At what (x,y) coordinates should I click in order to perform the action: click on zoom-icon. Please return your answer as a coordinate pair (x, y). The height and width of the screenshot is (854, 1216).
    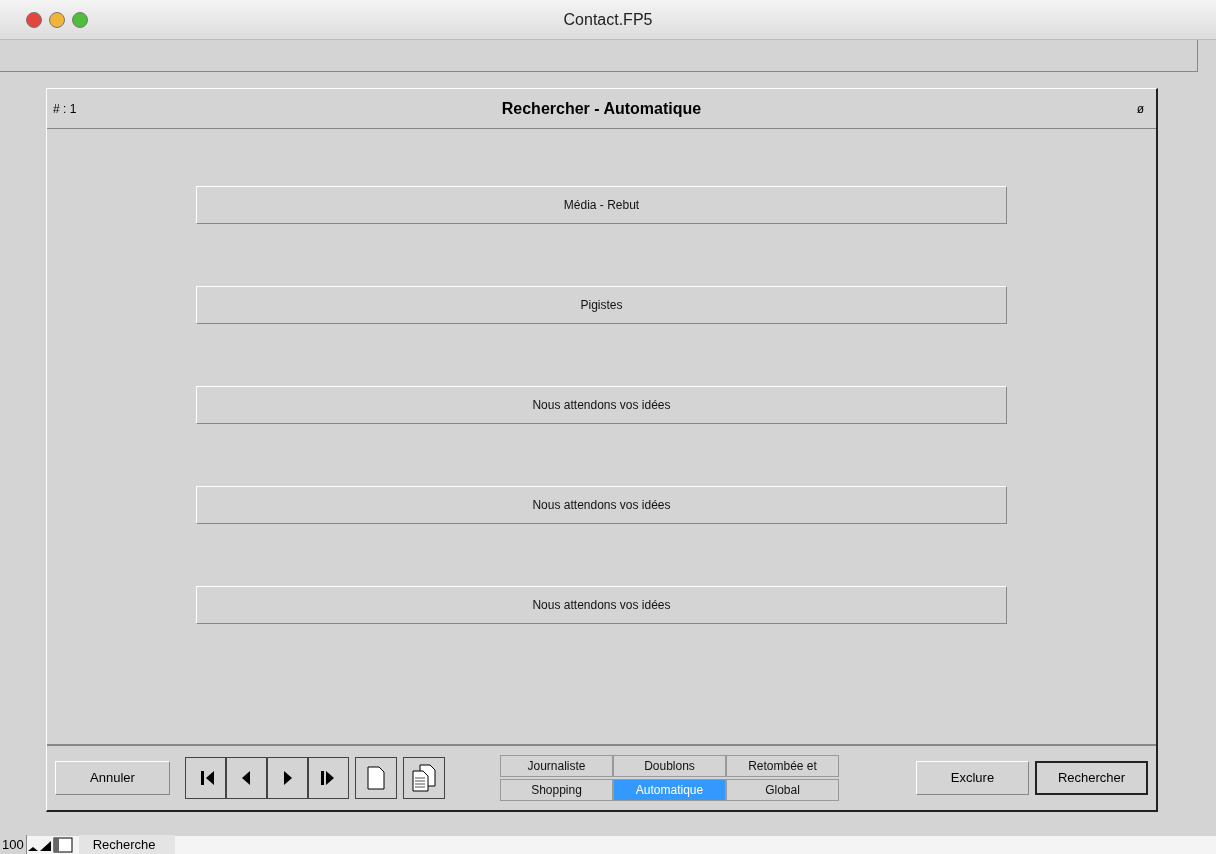
    Looking at the image, I should click on (39, 845).